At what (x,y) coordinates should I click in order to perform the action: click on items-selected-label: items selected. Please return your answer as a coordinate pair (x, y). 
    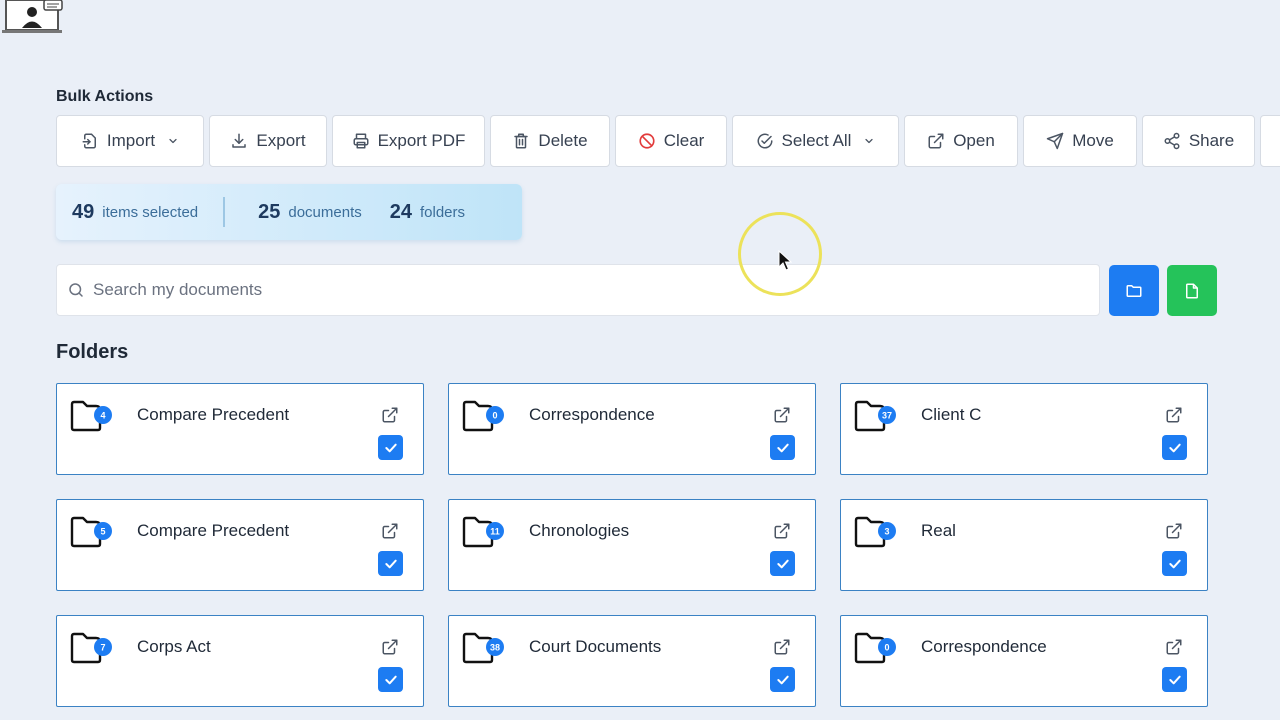
    Looking at the image, I should click on (150, 212).